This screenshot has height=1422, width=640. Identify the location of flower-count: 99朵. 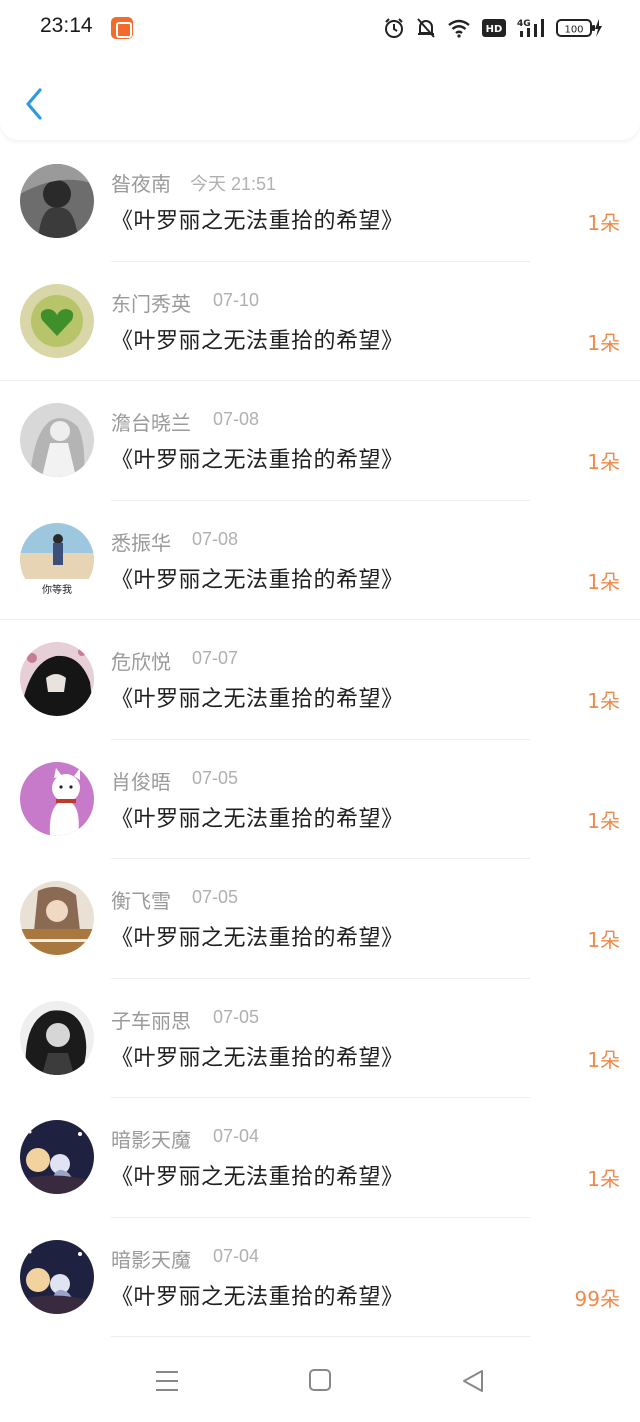
(597, 1298).